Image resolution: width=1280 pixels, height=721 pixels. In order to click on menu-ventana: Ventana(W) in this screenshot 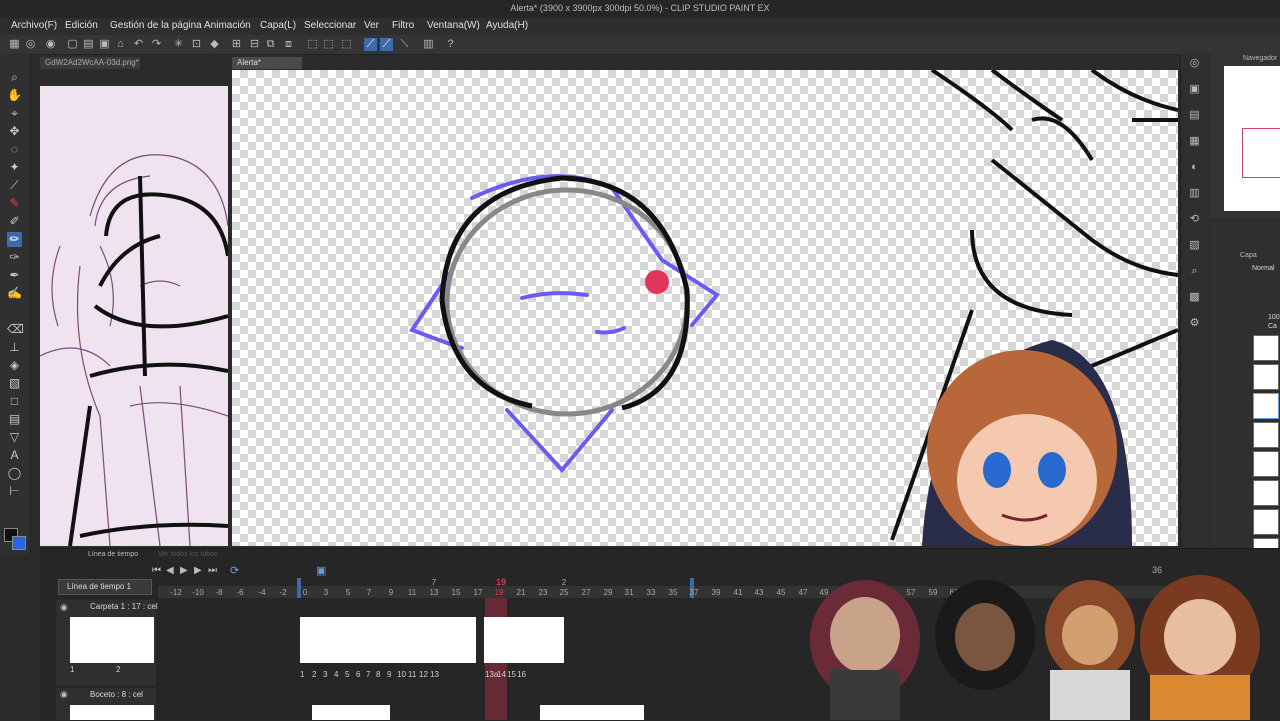, I will do `click(453, 25)`.